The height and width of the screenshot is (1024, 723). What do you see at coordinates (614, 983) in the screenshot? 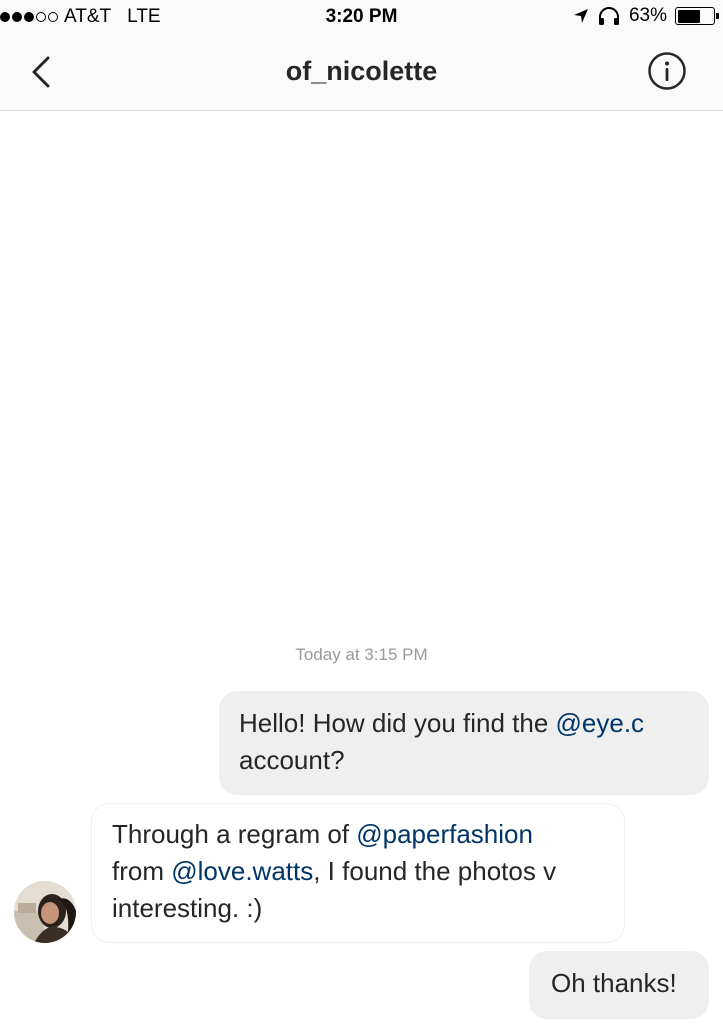
I see `message-text: Oh thanks!` at bounding box center [614, 983].